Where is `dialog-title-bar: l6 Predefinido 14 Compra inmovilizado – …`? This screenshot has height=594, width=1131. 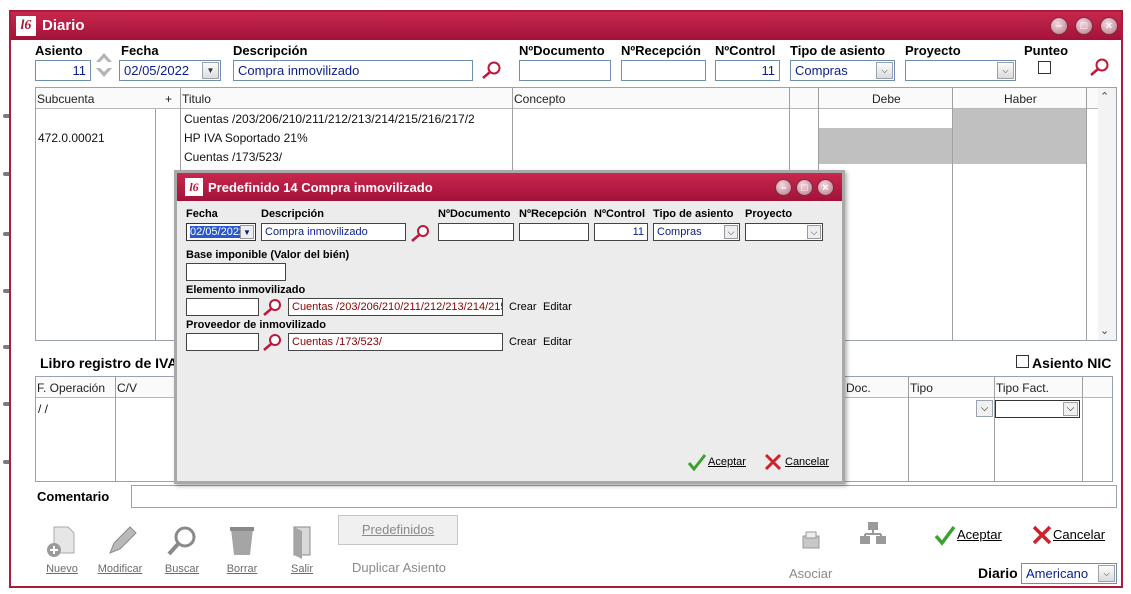
dialog-title-bar: l6 Predefinido 14 Compra inmovilizado – … is located at coordinates (509, 187).